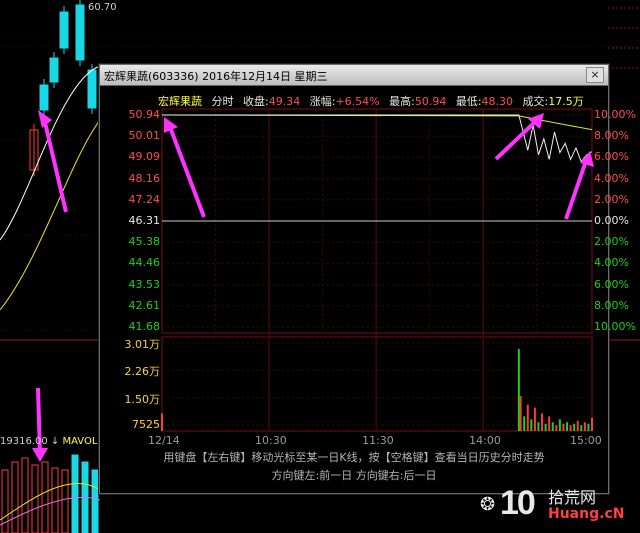 This screenshot has width=640, height=533. What do you see at coordinates (144, 178) in the screenshot?
I see `price-tick-label: 48.16` at bounding box center [144, 178].